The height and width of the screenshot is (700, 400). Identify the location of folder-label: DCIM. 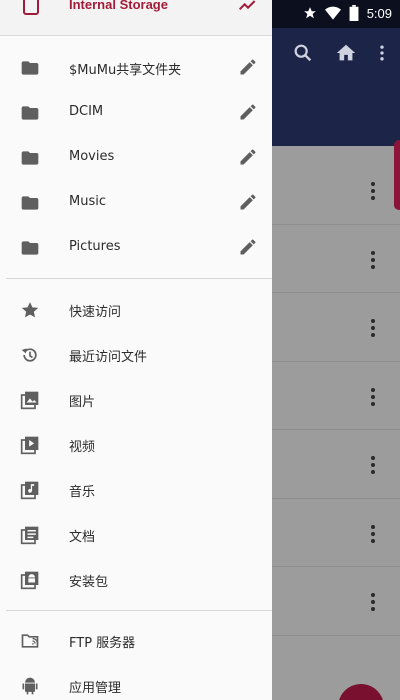
(86, 111).